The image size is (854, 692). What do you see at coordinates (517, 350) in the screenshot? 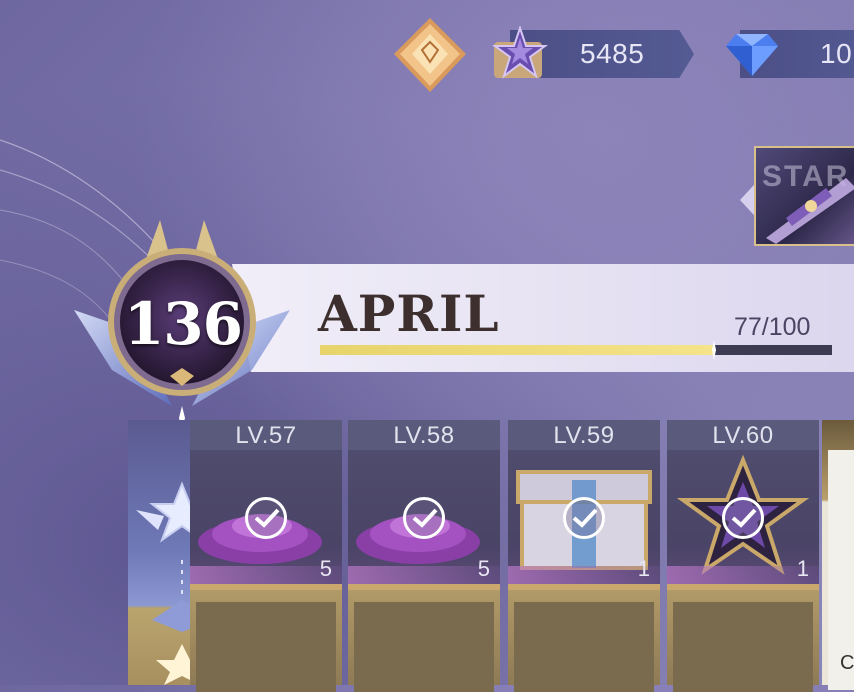
I see `season-progress-fill` at bounding box center [517, 350].